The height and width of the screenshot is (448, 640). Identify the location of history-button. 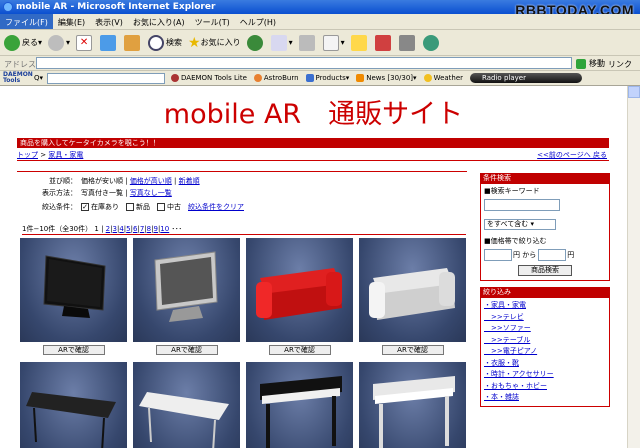
(255, 42).